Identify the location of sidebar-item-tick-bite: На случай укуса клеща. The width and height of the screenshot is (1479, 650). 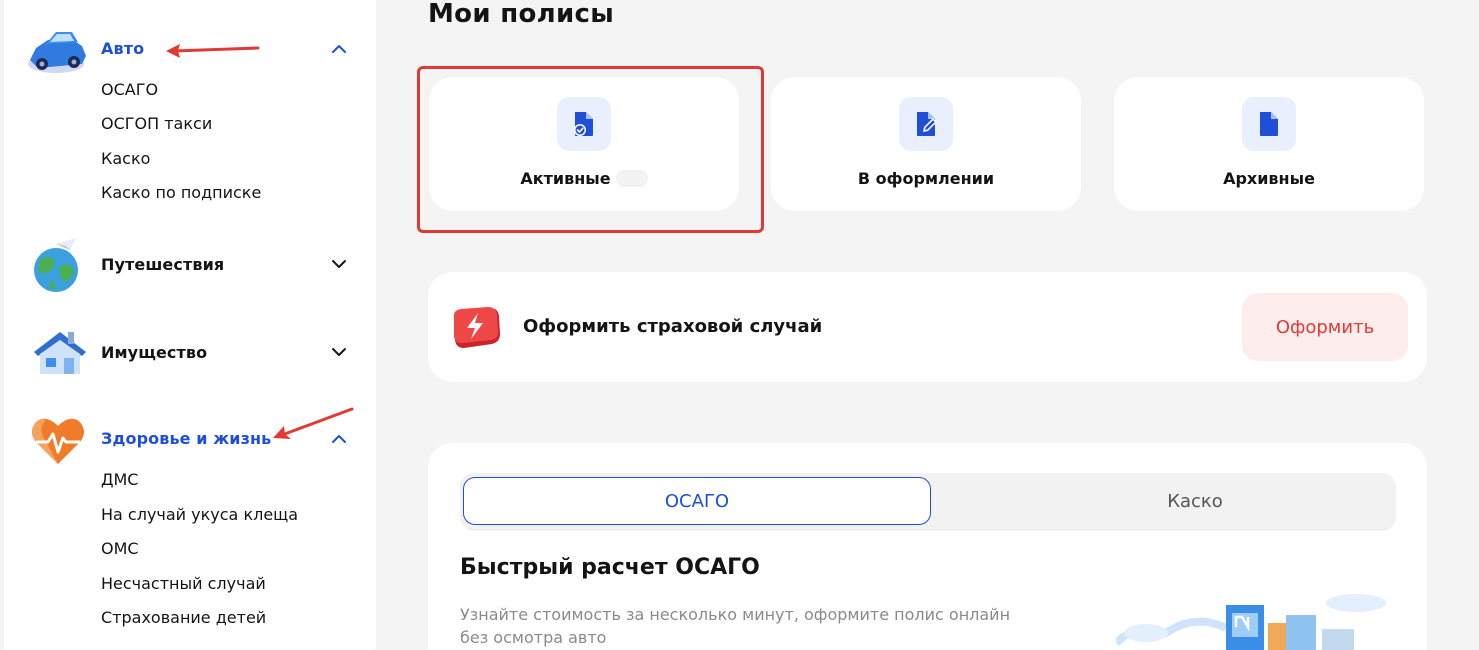
(199, 514).